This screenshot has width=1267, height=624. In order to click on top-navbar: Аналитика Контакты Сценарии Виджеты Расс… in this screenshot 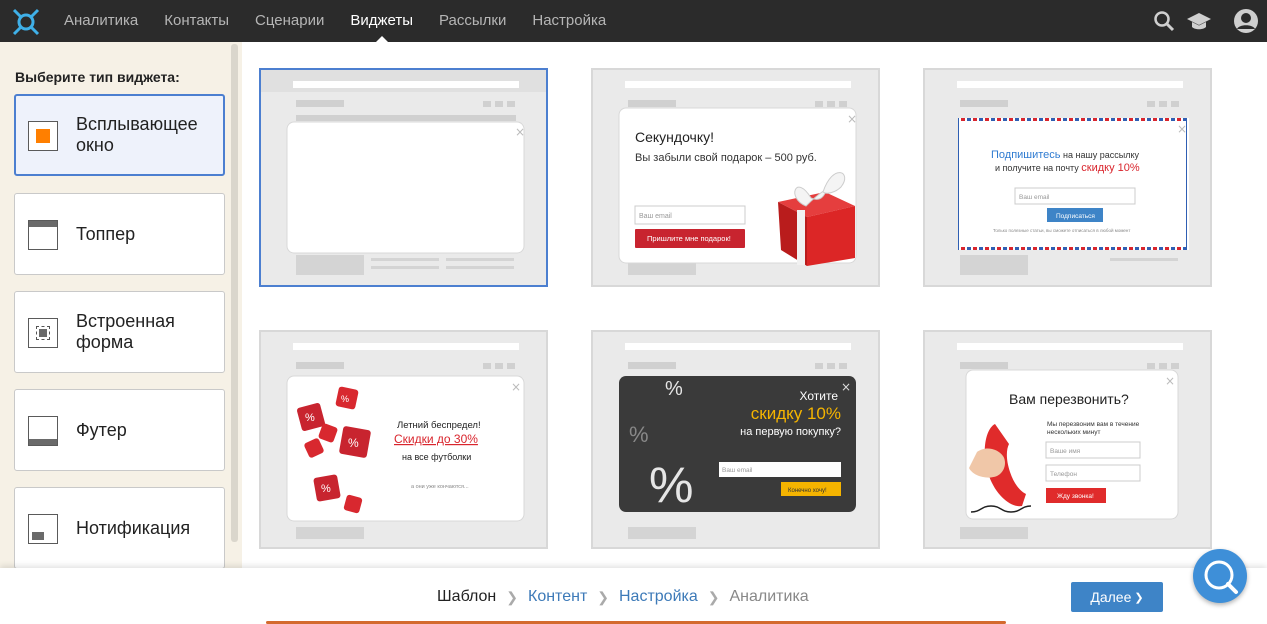, I will do `click(633, 21)`.